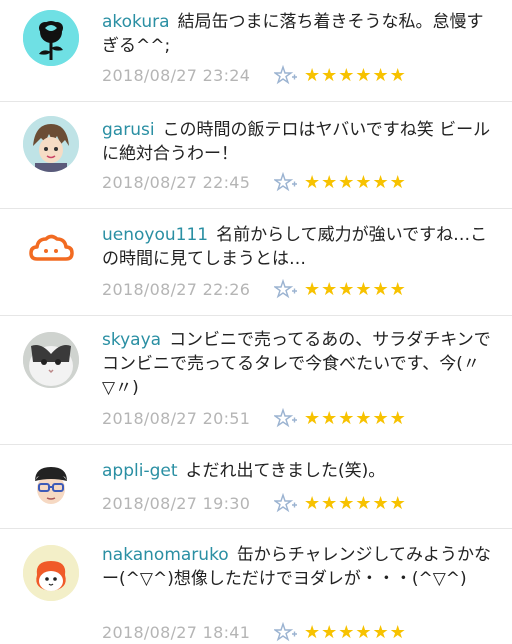 The image size is (512, 644). I want to click on comment-body: akokura 結局缶つまに落ち着きそうな私。怠慢すぎる^^;, so click(297, 34).